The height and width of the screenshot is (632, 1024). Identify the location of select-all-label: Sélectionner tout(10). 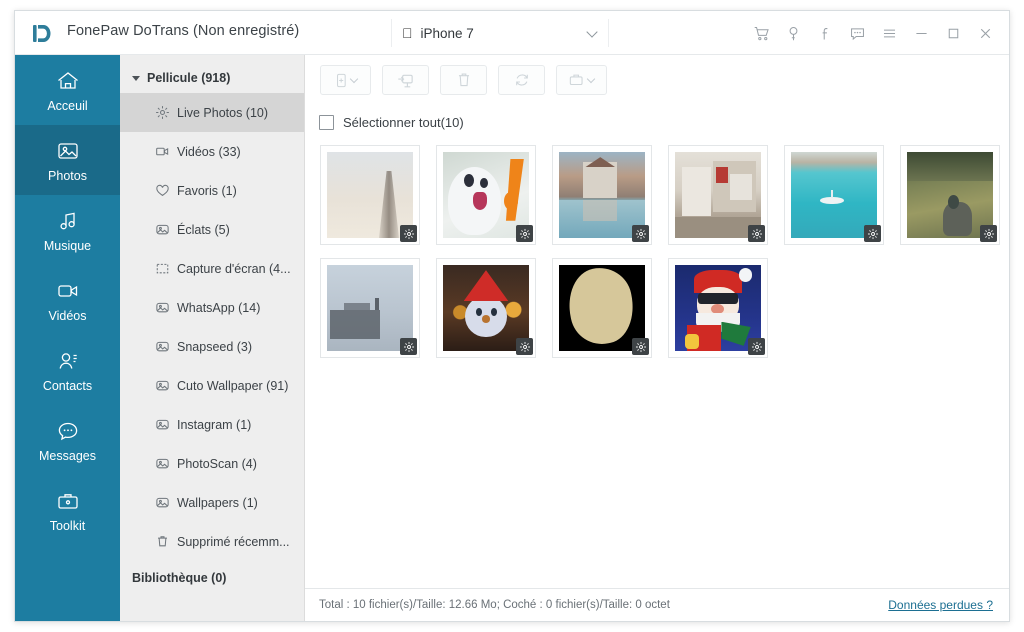
(403, 122).